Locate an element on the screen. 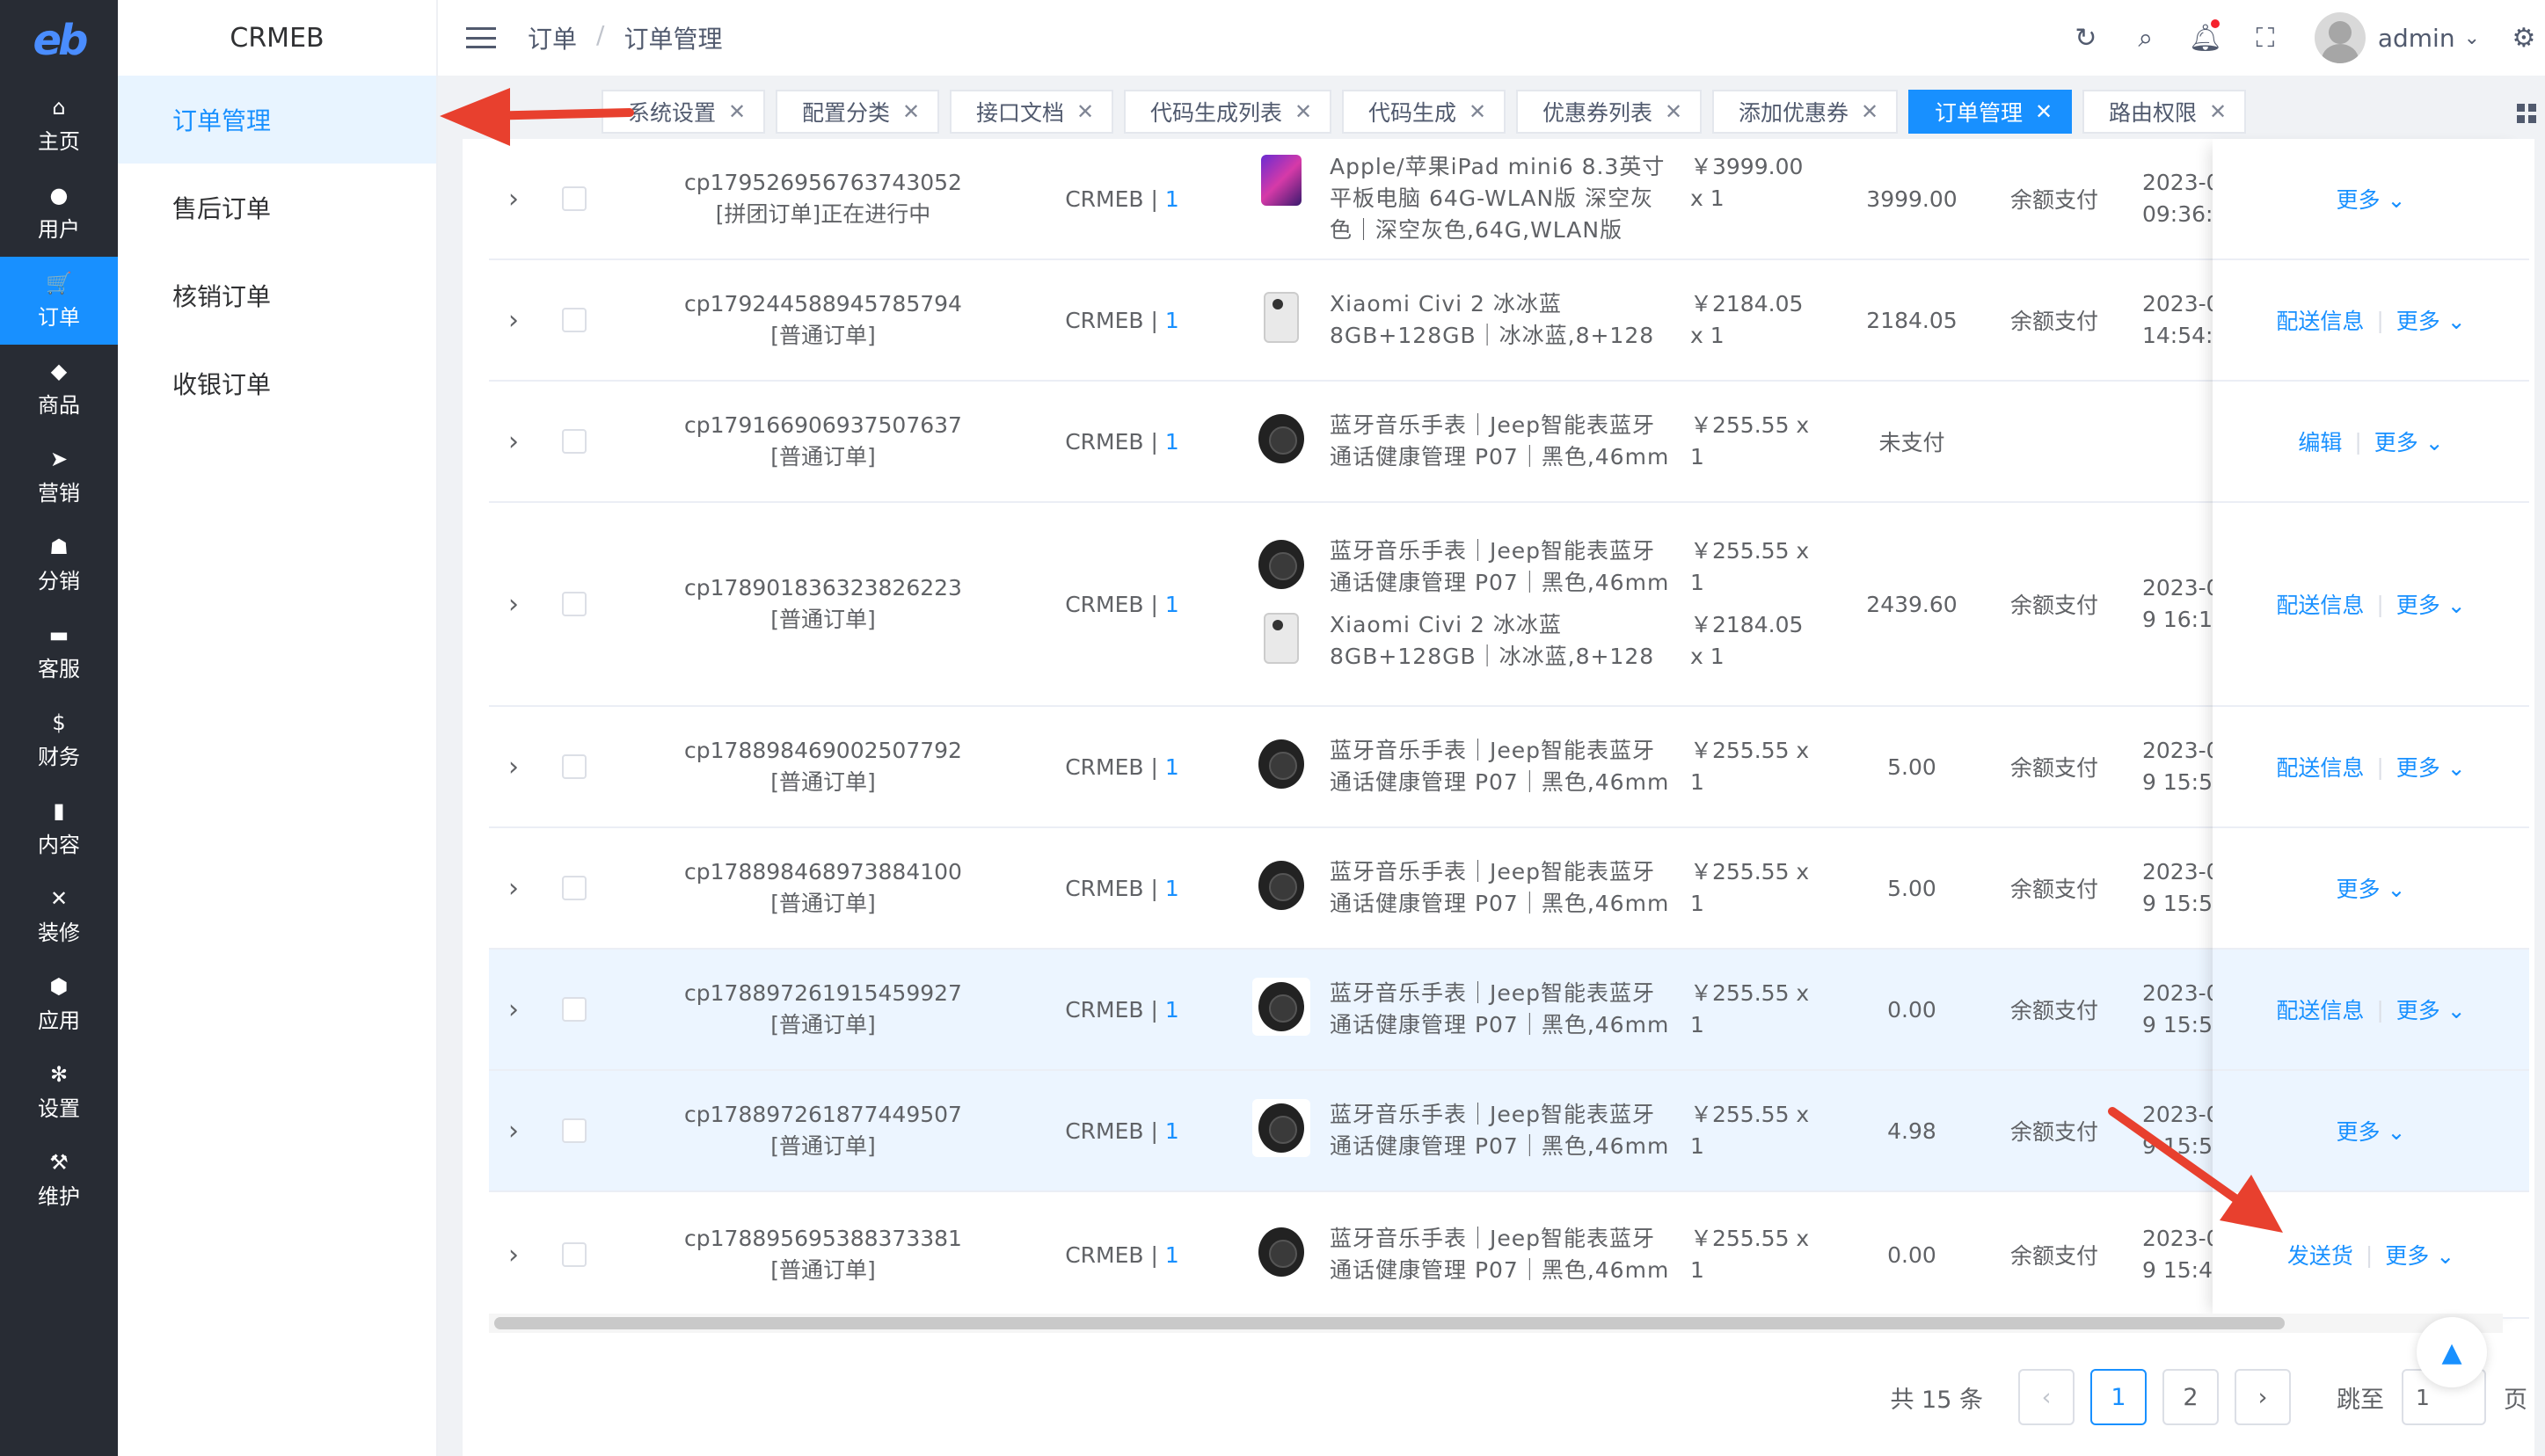 The width and height of the screenshot is (2545, 1456). next-page-button: › is located at coordinates (2263, 1397).